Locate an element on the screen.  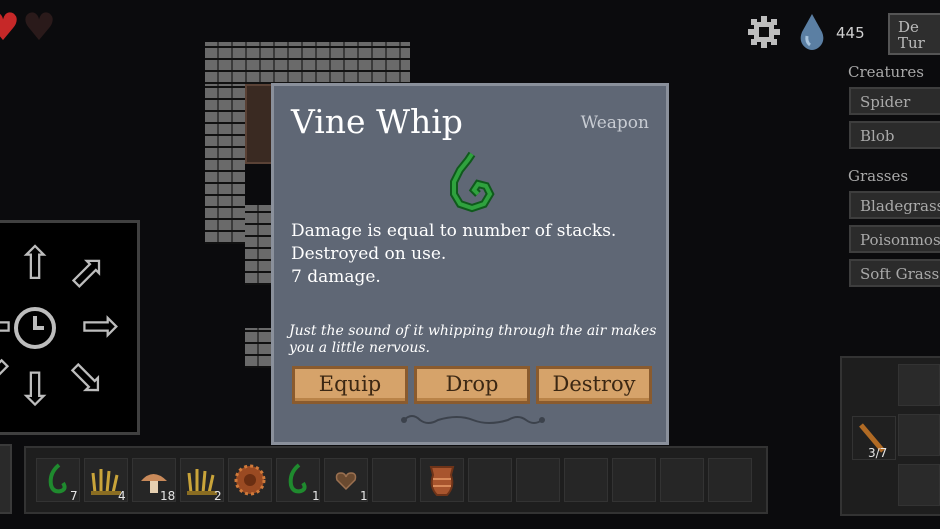
grass-item-bladegrass: Bladegrass is located at coordinates (894, 205).